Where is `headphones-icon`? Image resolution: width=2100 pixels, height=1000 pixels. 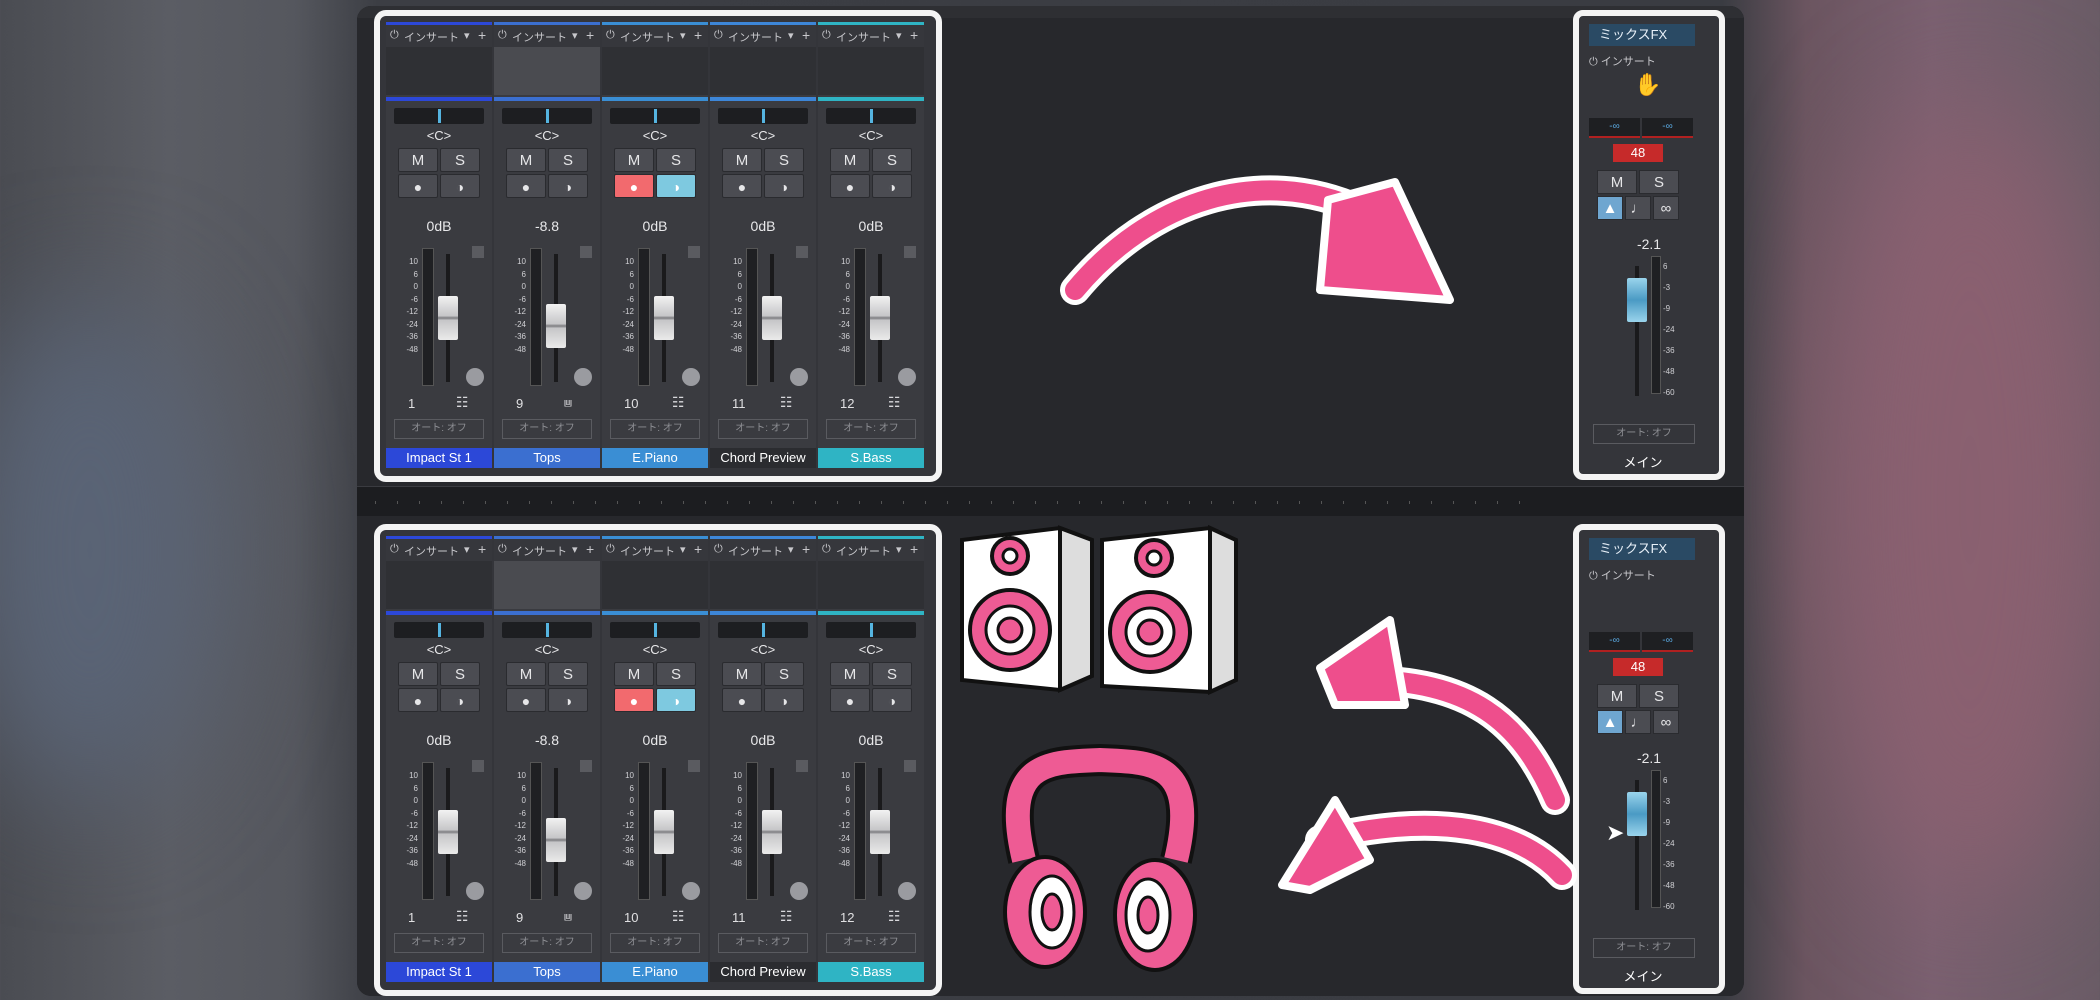
headphones-icon is located at coordinates (1100, 857).